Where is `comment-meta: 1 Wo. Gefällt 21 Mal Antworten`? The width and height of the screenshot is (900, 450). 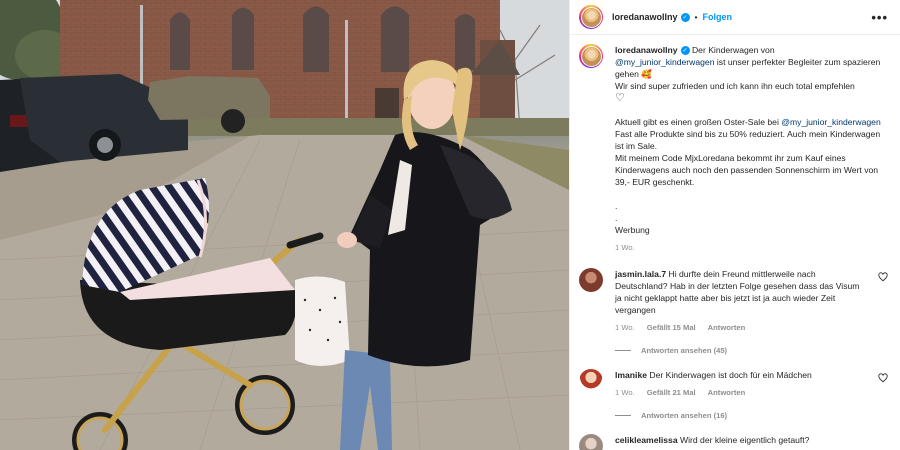
comment-meta: 1 Wo. Gefällt 21 Mal Antworten is located at coordinates (740, 393).